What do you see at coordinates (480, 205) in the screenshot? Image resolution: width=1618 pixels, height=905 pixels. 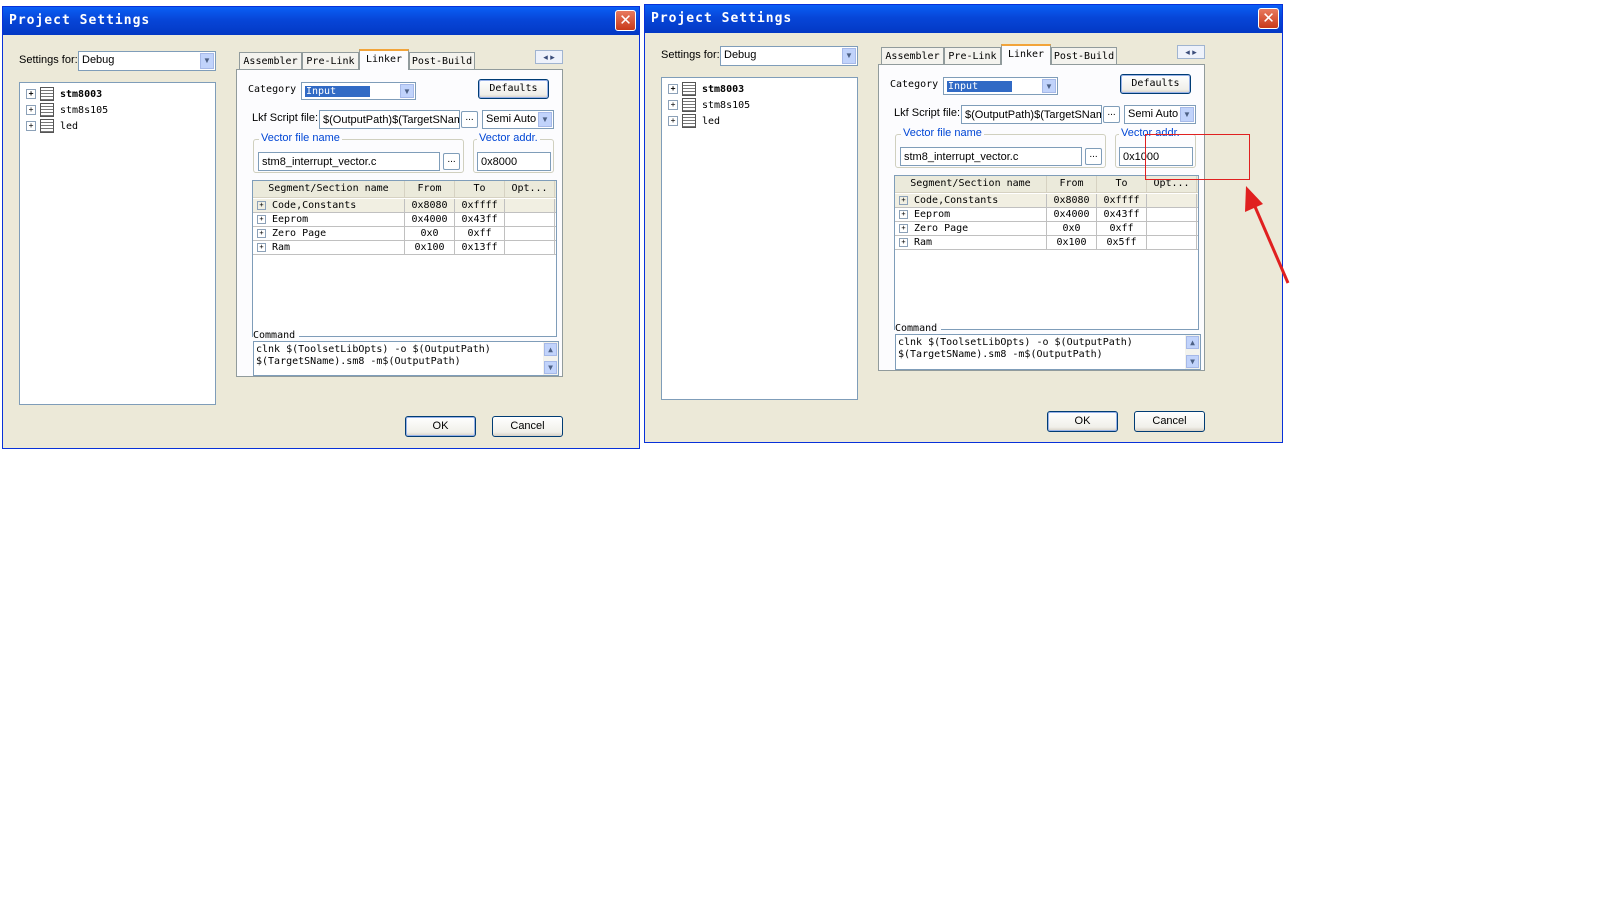 I see `segment-to: 0xffff` at bounding box center [480, 205].